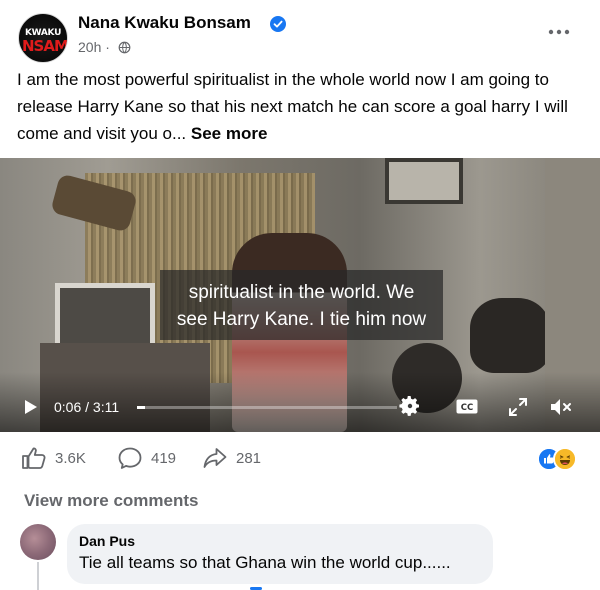 This screenshot has width=600, height=590. I want to click on settings-gear-icon, so click(410, 406).